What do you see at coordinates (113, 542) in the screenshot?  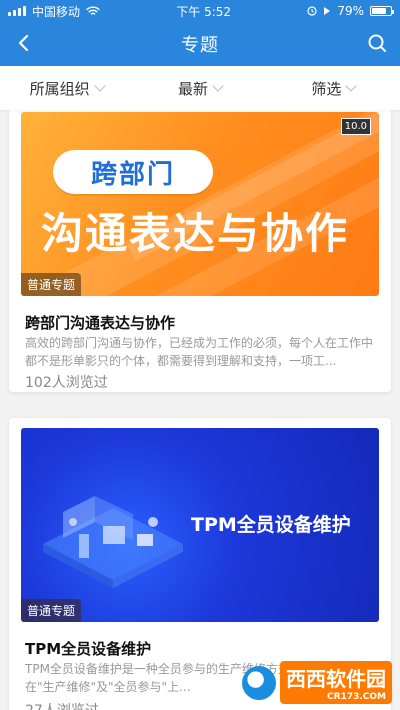 I see `factory-illustration` at bounding box center [113, 542].